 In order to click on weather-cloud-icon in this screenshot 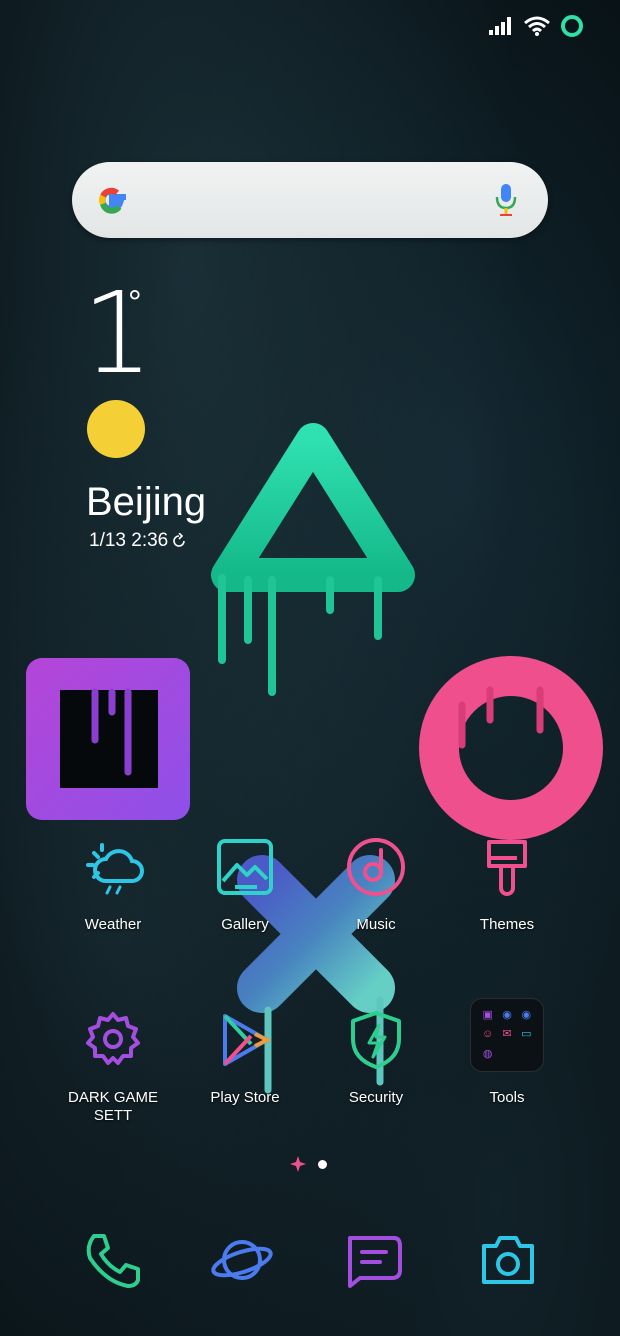, I will do `click(115, 869)`.